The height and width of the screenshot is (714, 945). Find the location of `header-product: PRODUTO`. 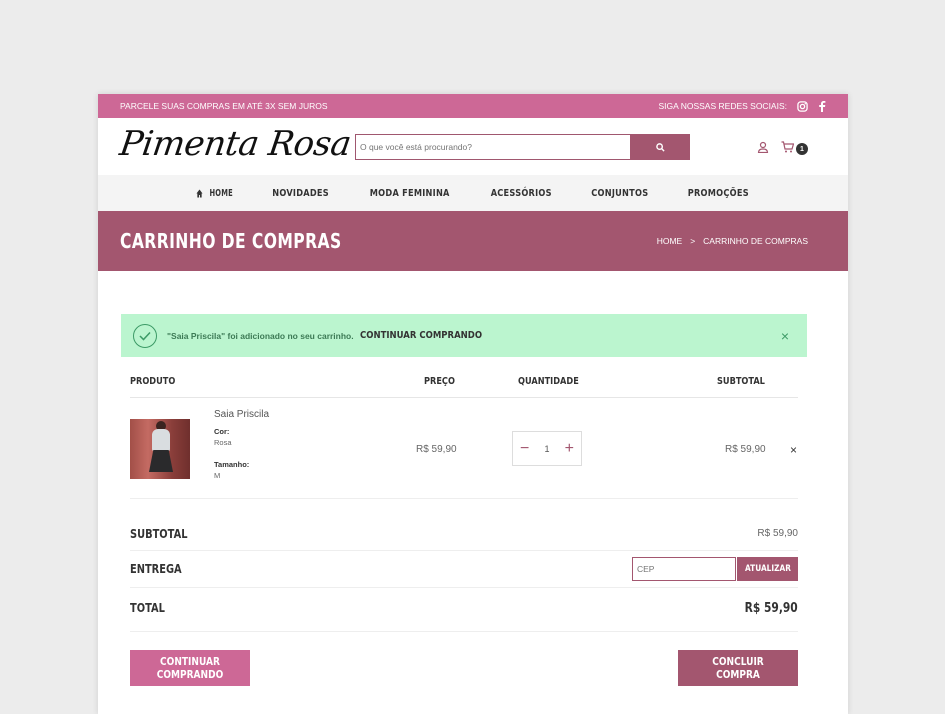

header-product: PRODUTO is located at coordinates (153, 381).